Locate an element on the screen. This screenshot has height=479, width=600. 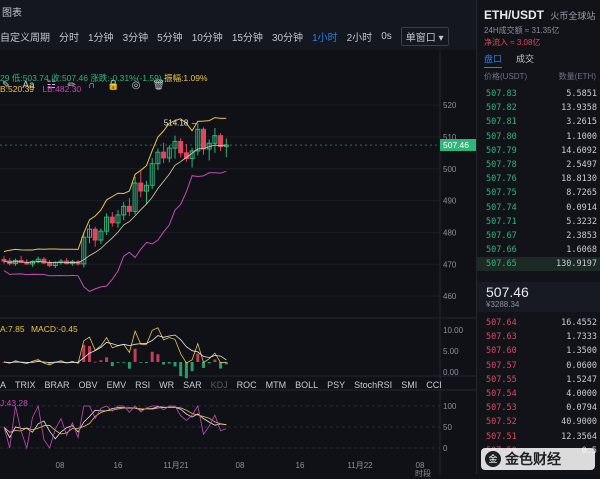
indicator-tab: SMI is located at coordinates (409, 385).